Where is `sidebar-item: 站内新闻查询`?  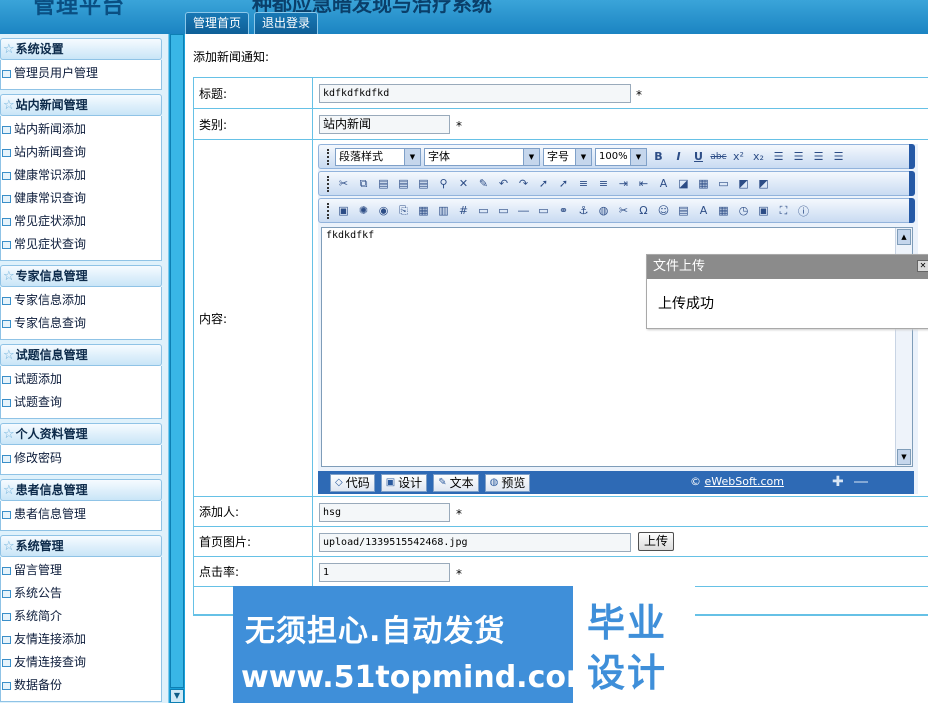 sidebar-item: 站内新闻查询 is located at coordinates (81, 152).